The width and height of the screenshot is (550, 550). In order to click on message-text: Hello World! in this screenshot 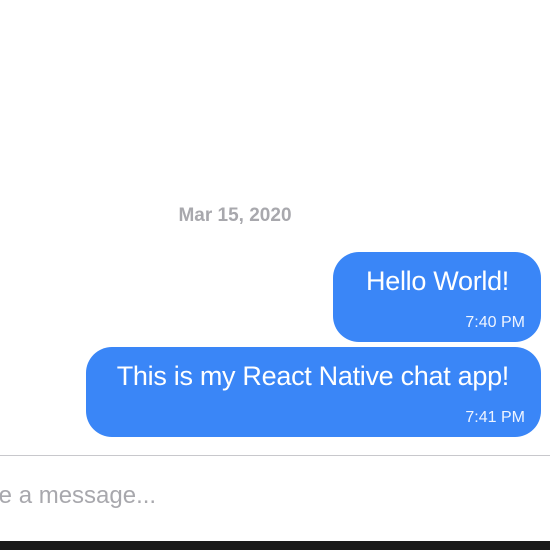, I will do `click(437, 281)`.